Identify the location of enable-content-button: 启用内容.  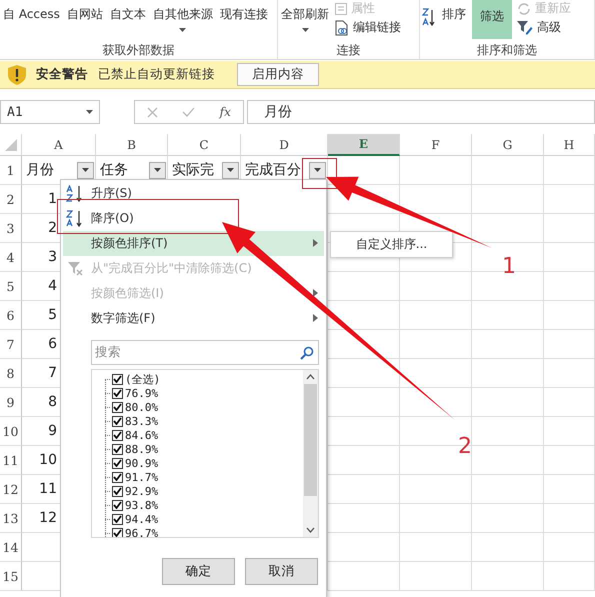
(278, 74).